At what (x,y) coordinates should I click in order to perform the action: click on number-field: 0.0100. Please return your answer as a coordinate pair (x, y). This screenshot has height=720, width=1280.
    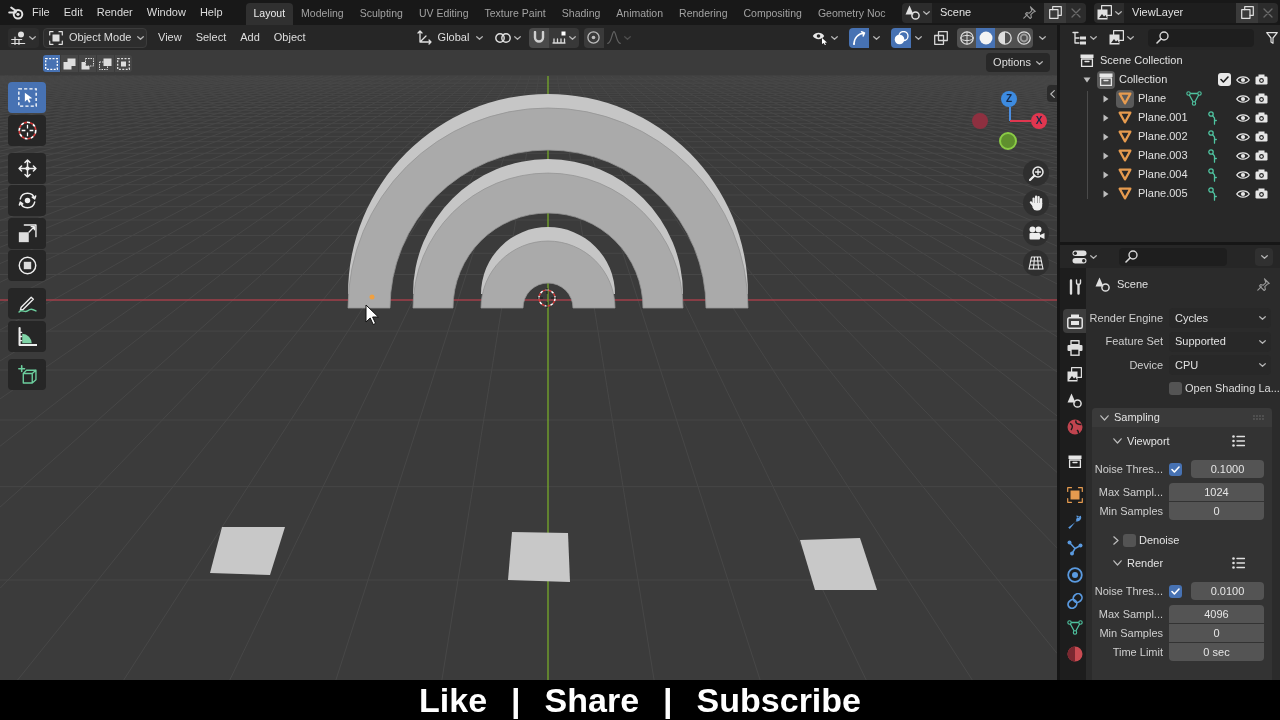
    Looking at the image, I should click on (1227, 591).